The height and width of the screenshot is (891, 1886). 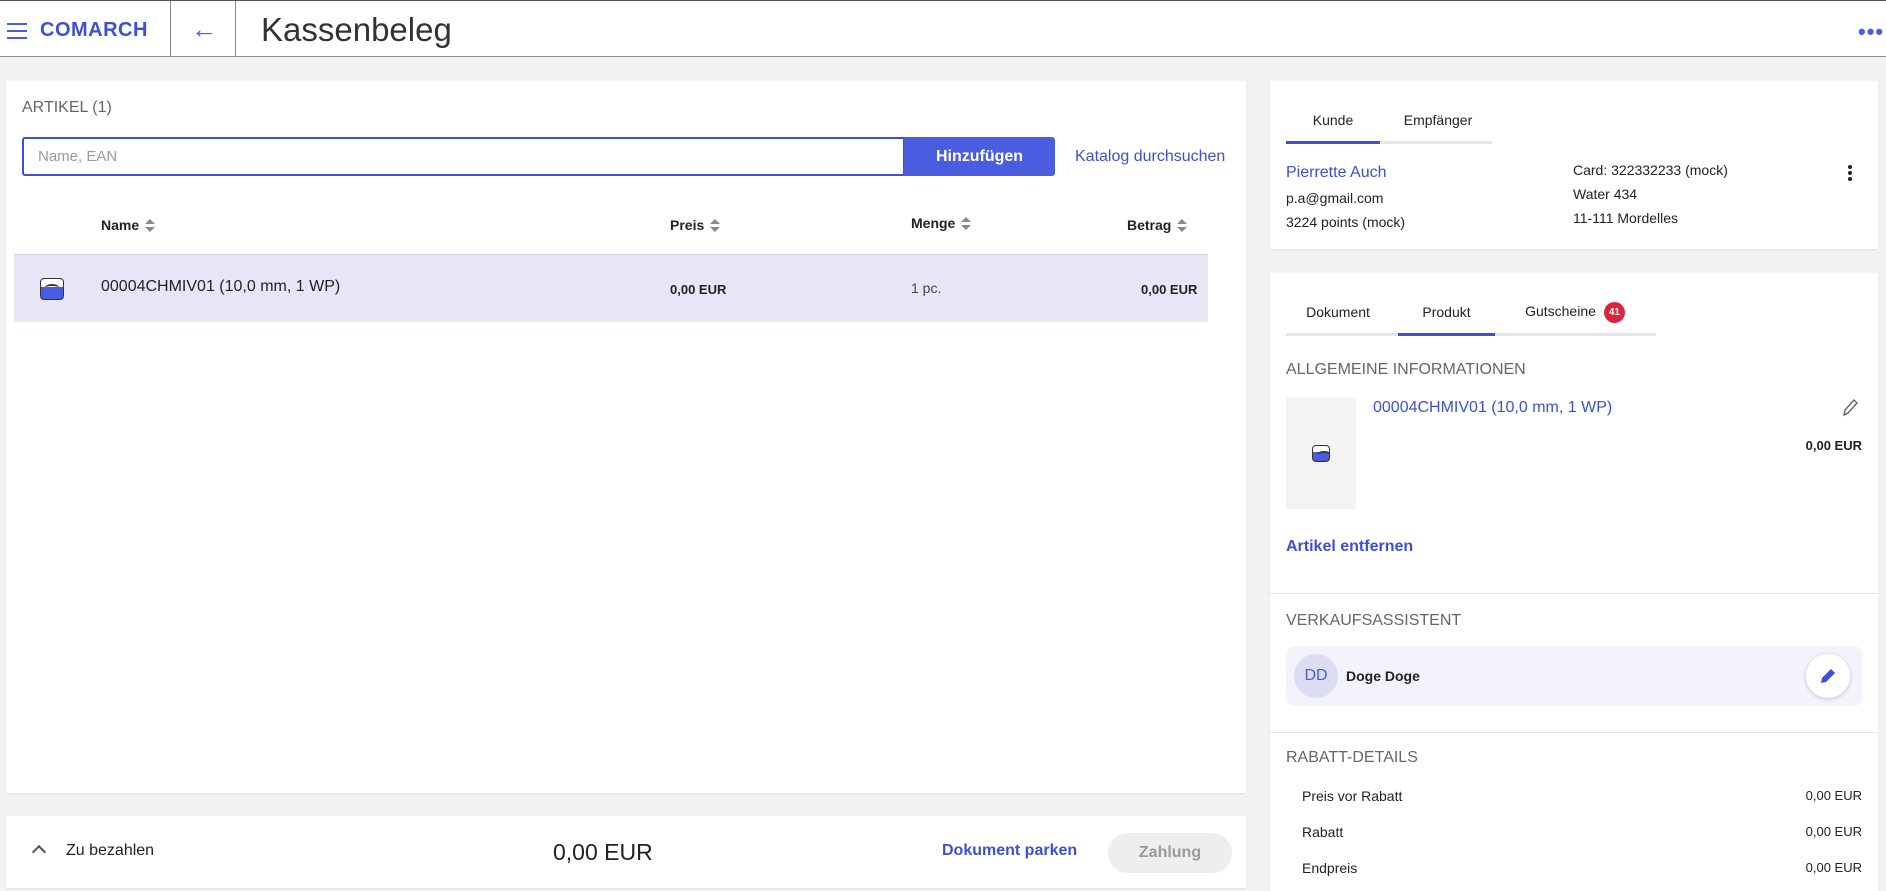 What do you see at coordinates (204, 29) in the screenshot?
I see `arrow-left-icon: ←` at bounding box center [204, 29].